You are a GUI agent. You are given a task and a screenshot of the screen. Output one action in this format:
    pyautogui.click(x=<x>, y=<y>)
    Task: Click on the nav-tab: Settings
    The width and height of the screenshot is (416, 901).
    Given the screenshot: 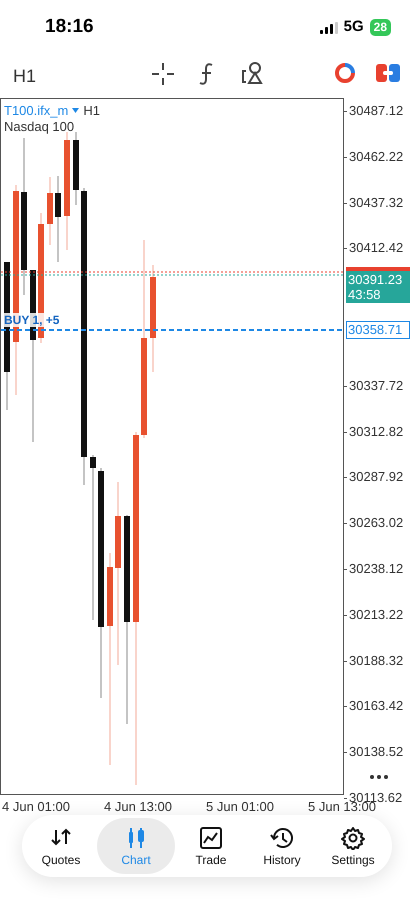 What is the action you would take?
    pyautogui.click(x=353, y=846)
    